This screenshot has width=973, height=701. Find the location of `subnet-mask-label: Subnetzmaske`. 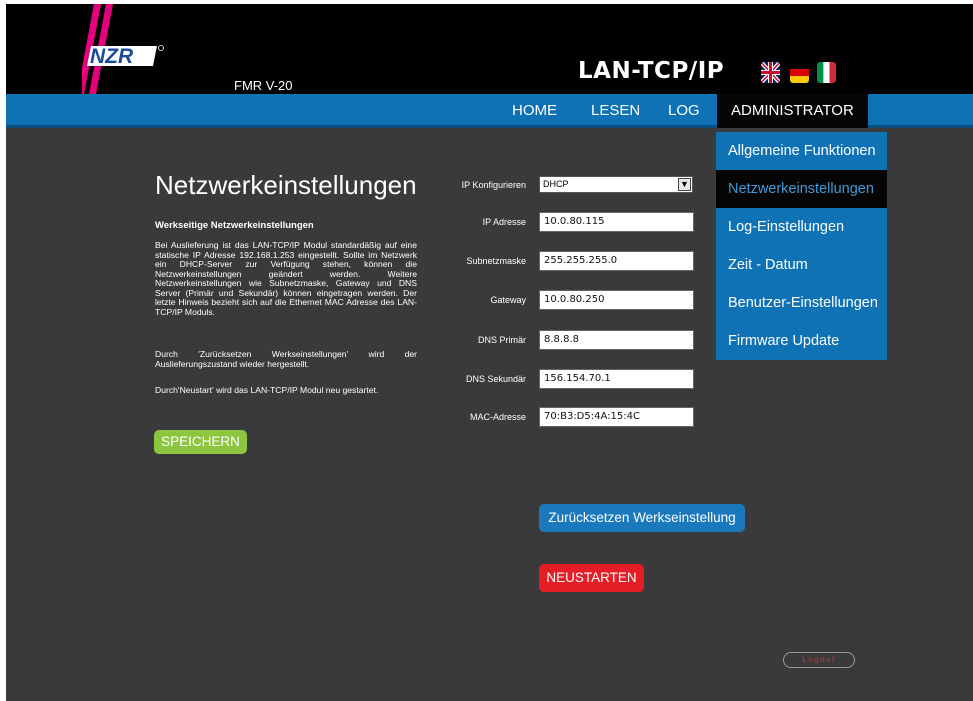

subnet-mask-label: Subnetzmaske is located at coordinates (496, 261).